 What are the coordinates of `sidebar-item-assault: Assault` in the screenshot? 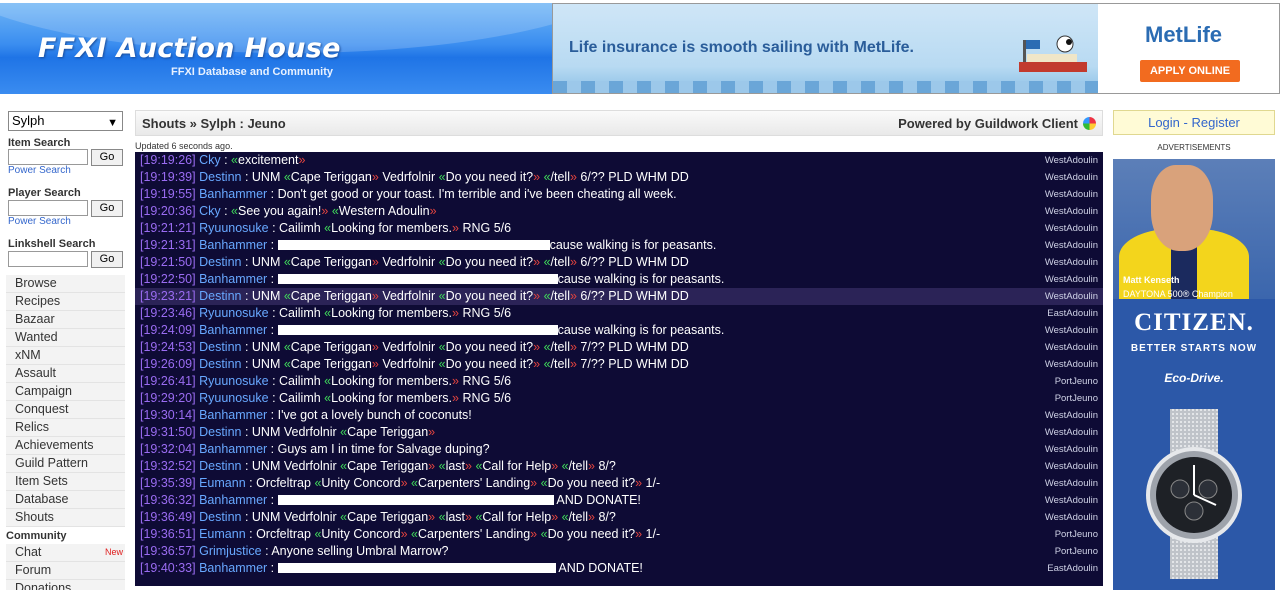 It's located at (65, 374).